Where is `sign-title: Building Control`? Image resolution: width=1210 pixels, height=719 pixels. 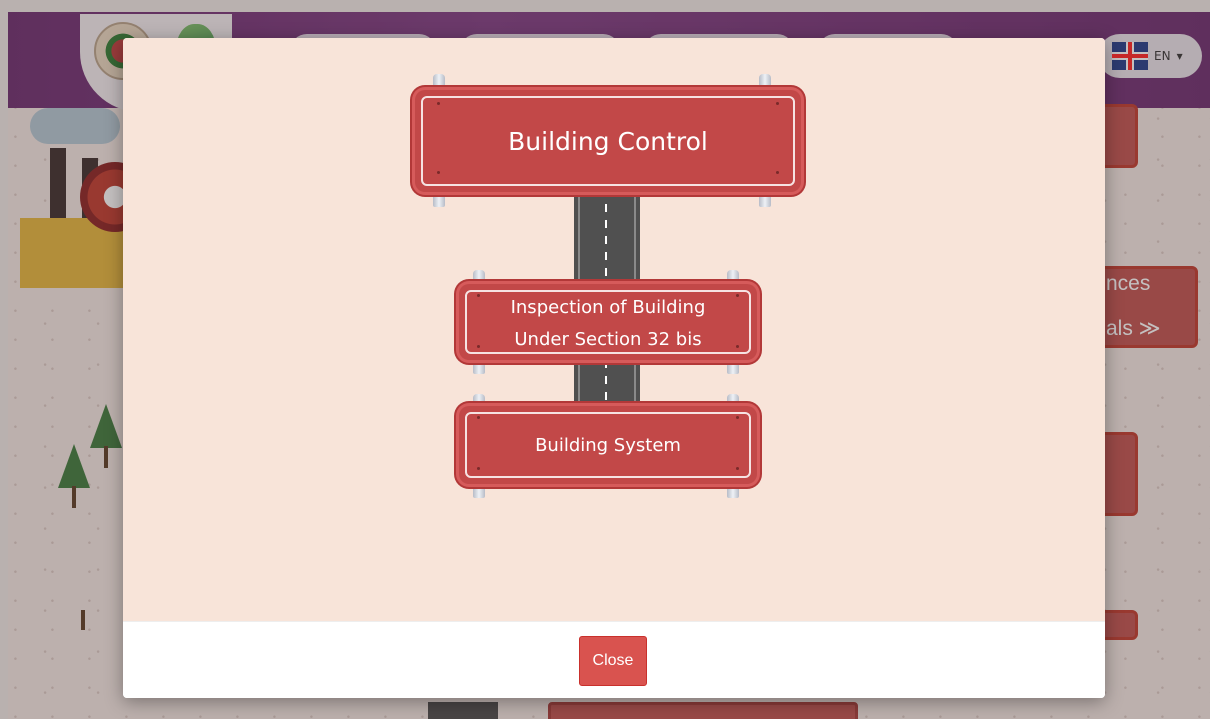 sign-title: Building Control is located at coordinates (608, 141).